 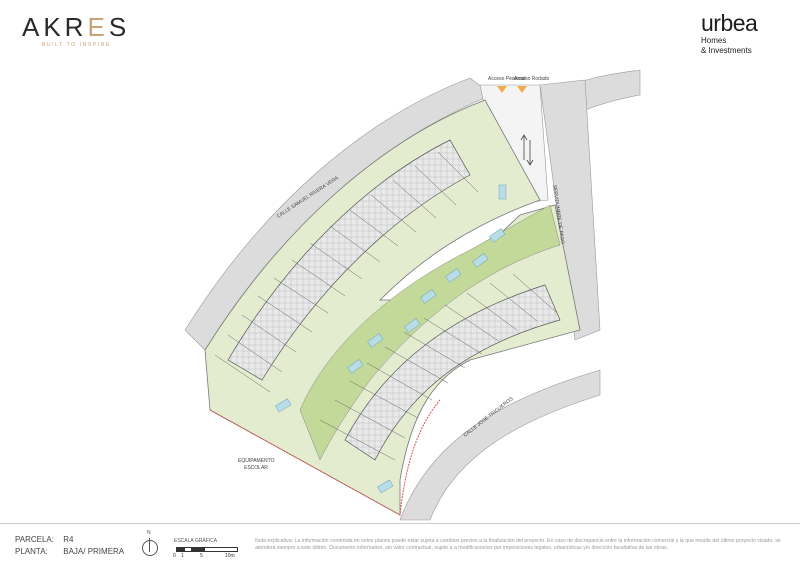 I want to click on akres-logo-text-end: S, so click(x=119, y=27).